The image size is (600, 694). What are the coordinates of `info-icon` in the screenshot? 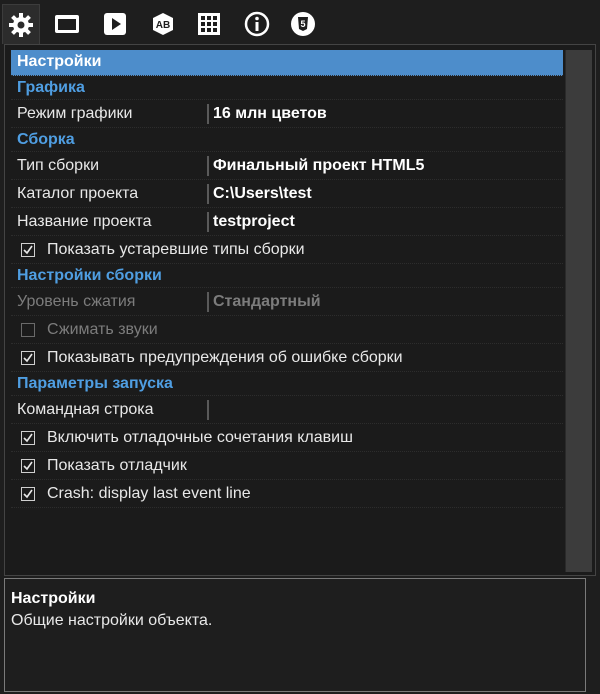 It's located at (257, 24).